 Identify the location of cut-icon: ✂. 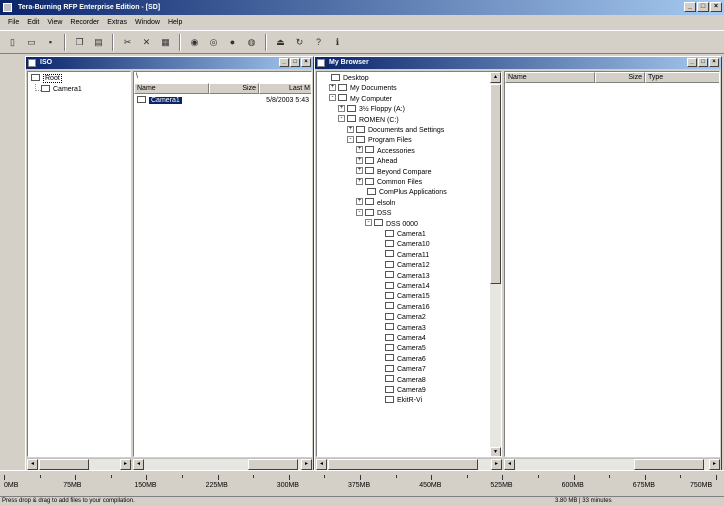
(127, 42).